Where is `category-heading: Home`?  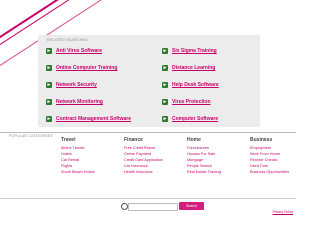
category-heading: Home is located at coordinates (194, 140).